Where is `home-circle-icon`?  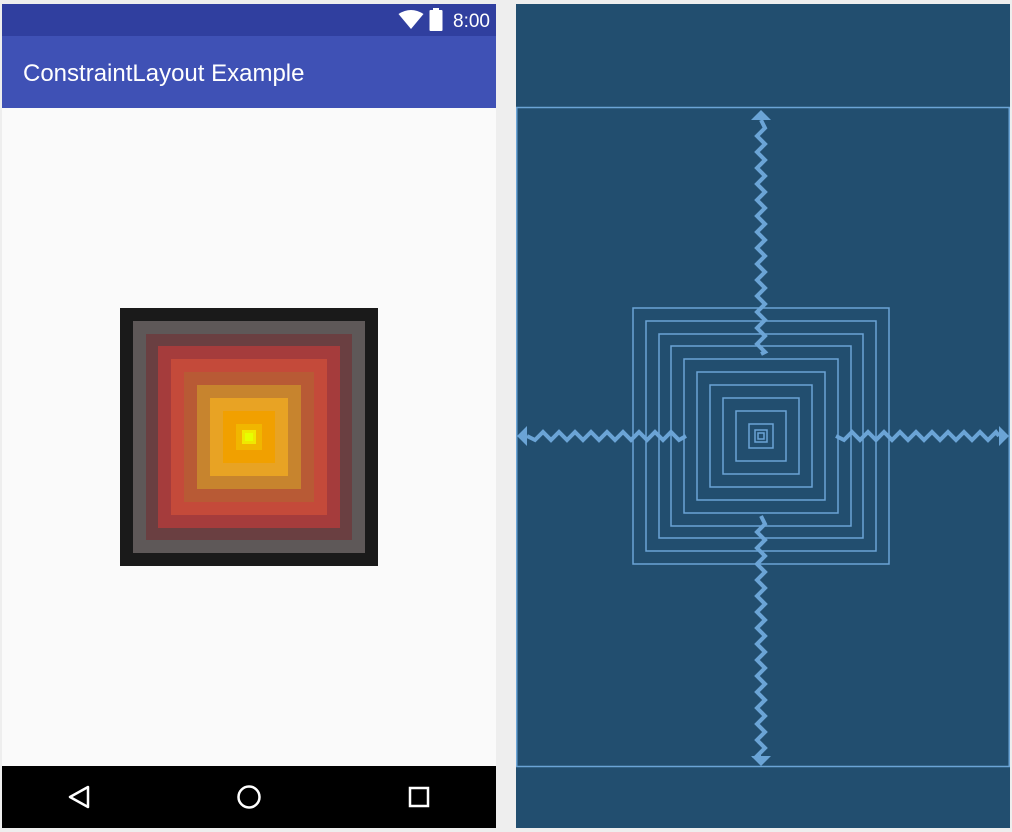 home-circle-icon is located at coordinates (249, 797).